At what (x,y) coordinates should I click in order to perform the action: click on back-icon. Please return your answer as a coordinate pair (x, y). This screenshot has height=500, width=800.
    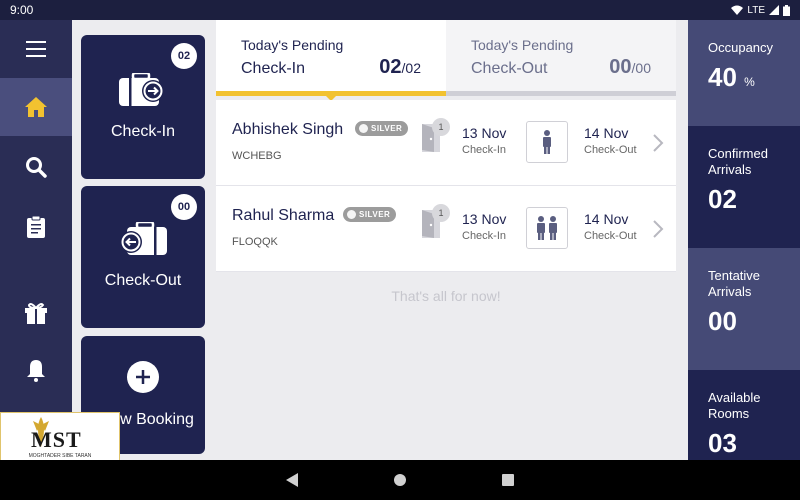
    Looking at the image, I should click on (292, 480).